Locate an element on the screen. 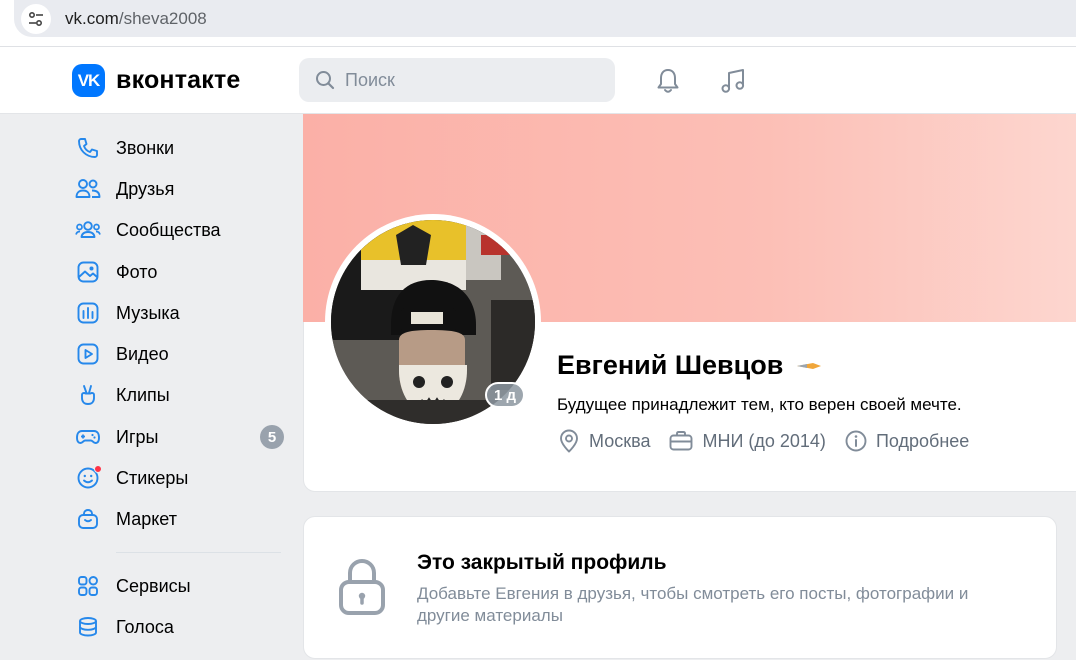 The width and height of the screenshot is (1076, 660). search-input is located at coordinates (465, 80).